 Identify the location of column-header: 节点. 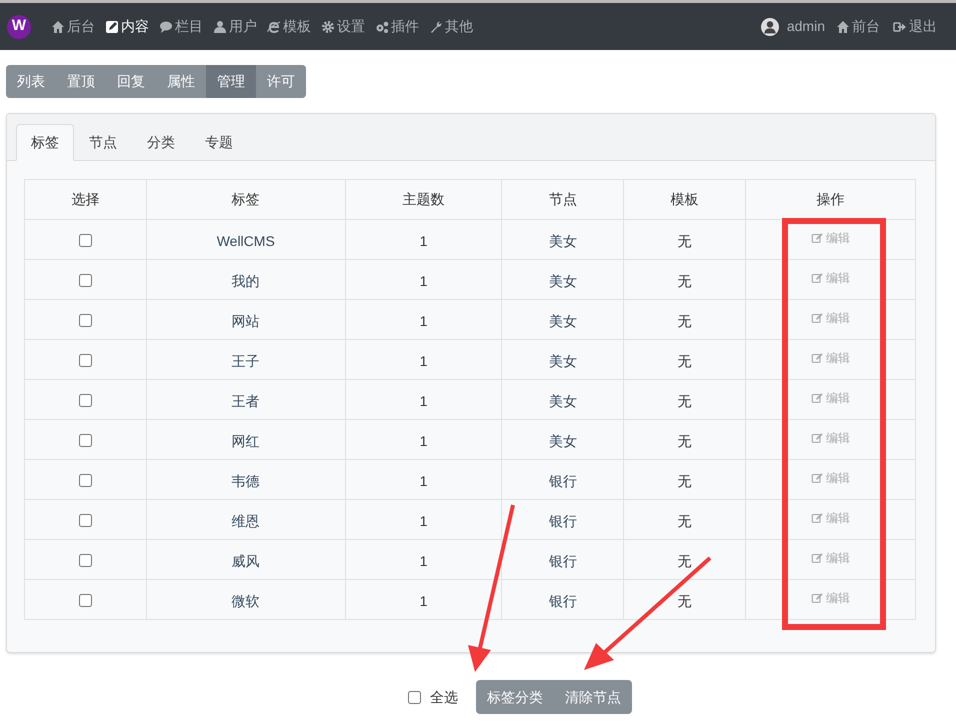
(563, 200).